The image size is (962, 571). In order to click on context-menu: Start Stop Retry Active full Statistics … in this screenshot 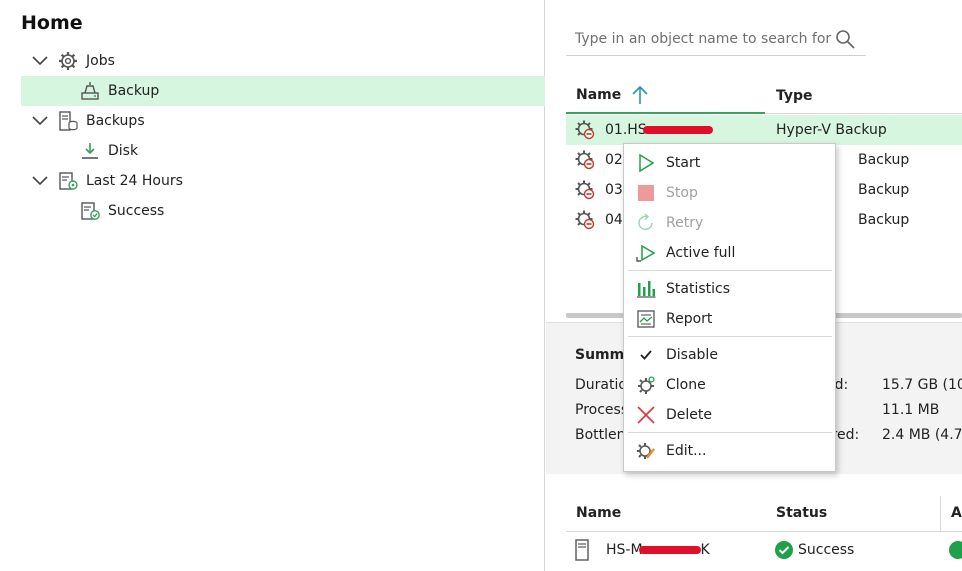, I will do `click(729, 307)`.